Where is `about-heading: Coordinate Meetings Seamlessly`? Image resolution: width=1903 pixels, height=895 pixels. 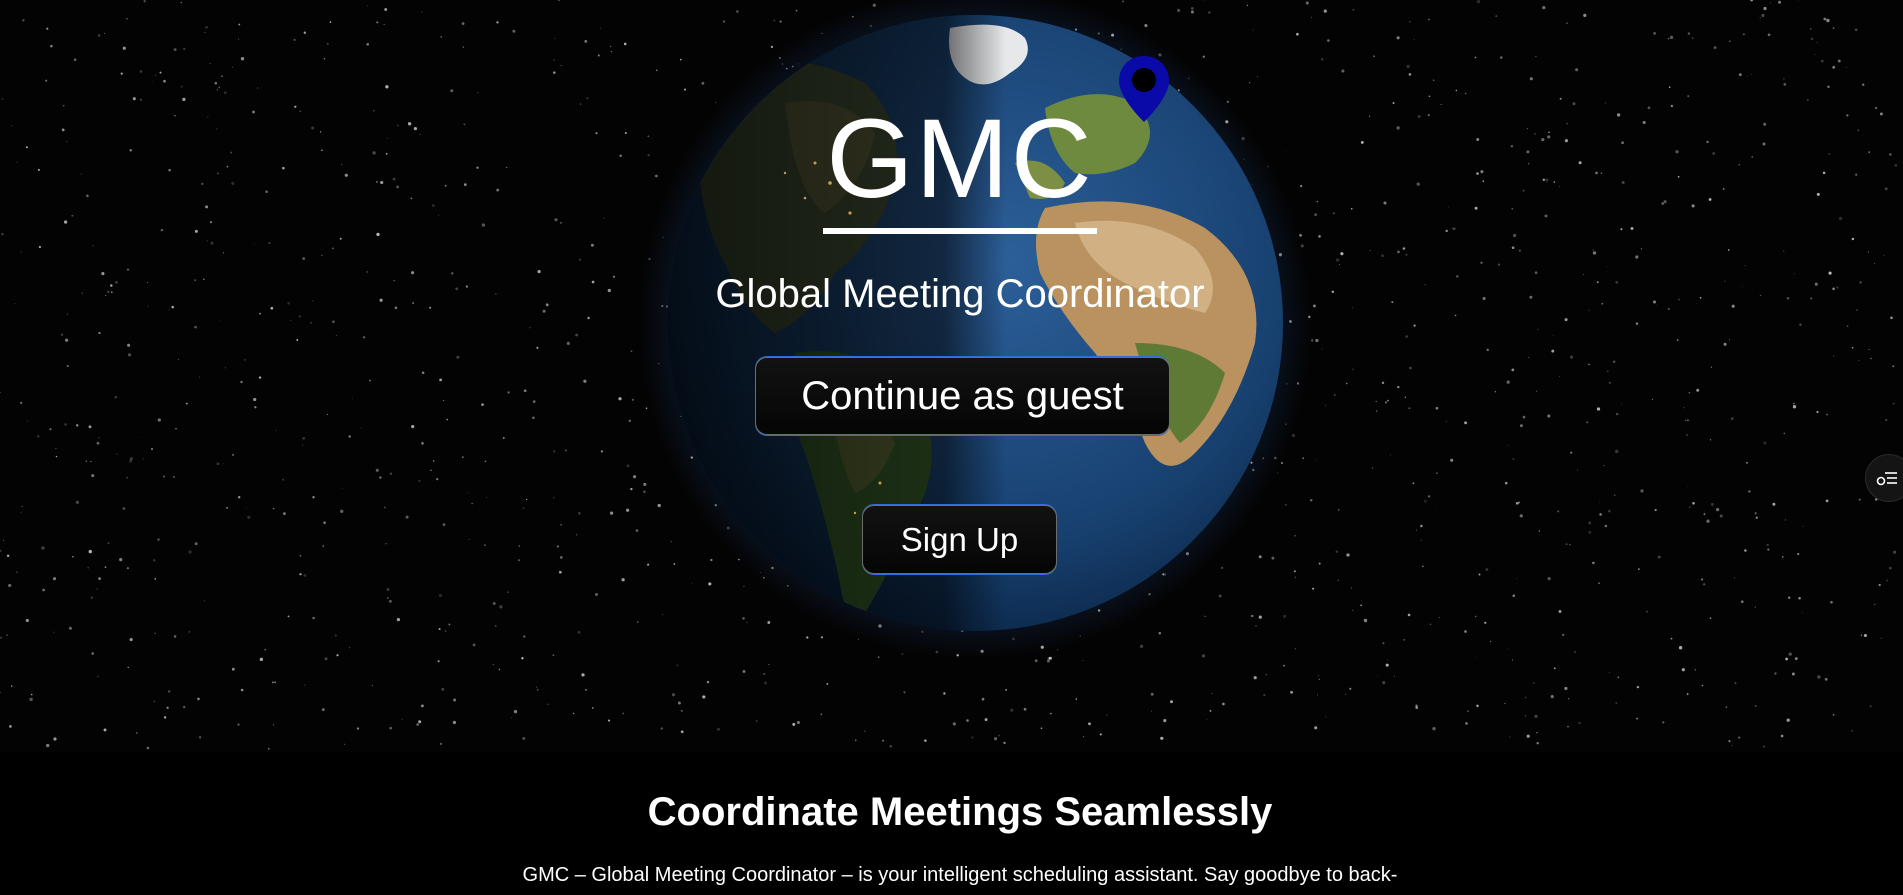
about-heading: Coordinate Meetings Seamlessly is located at coordinates (960, 812).